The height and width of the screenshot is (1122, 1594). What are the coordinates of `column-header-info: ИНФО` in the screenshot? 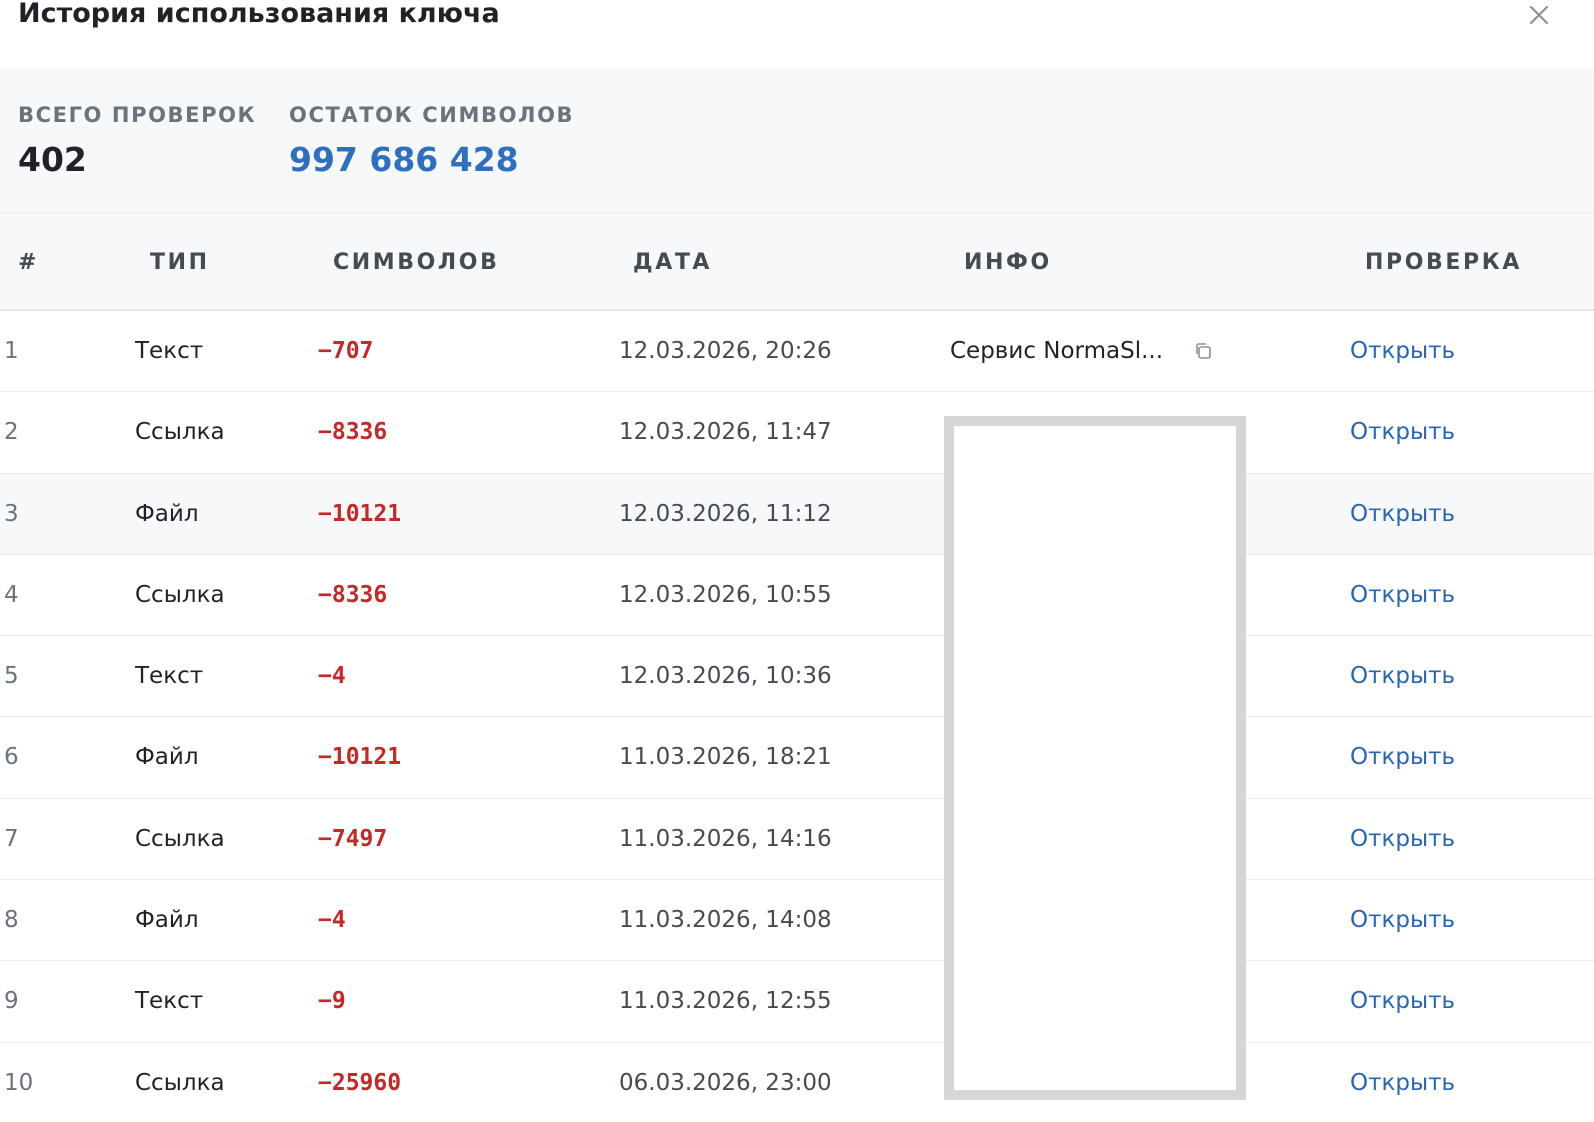 It's located at (1008, 262).